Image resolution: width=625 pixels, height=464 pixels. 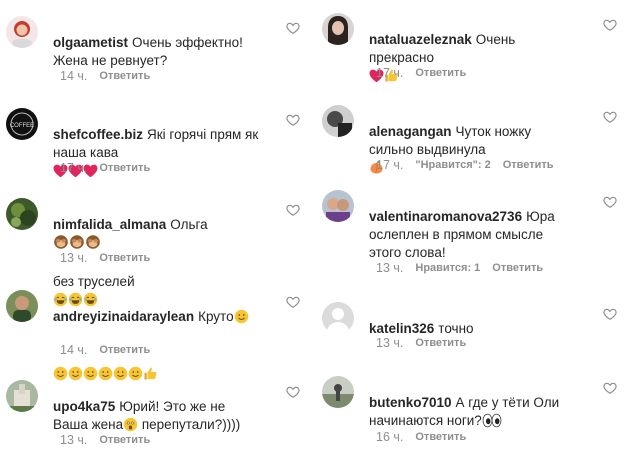 What do you see at coordinates (452, 165) in the screenshot?
I see `likes-count-button: "Нравится": 2` at bounding box center [452, 165].